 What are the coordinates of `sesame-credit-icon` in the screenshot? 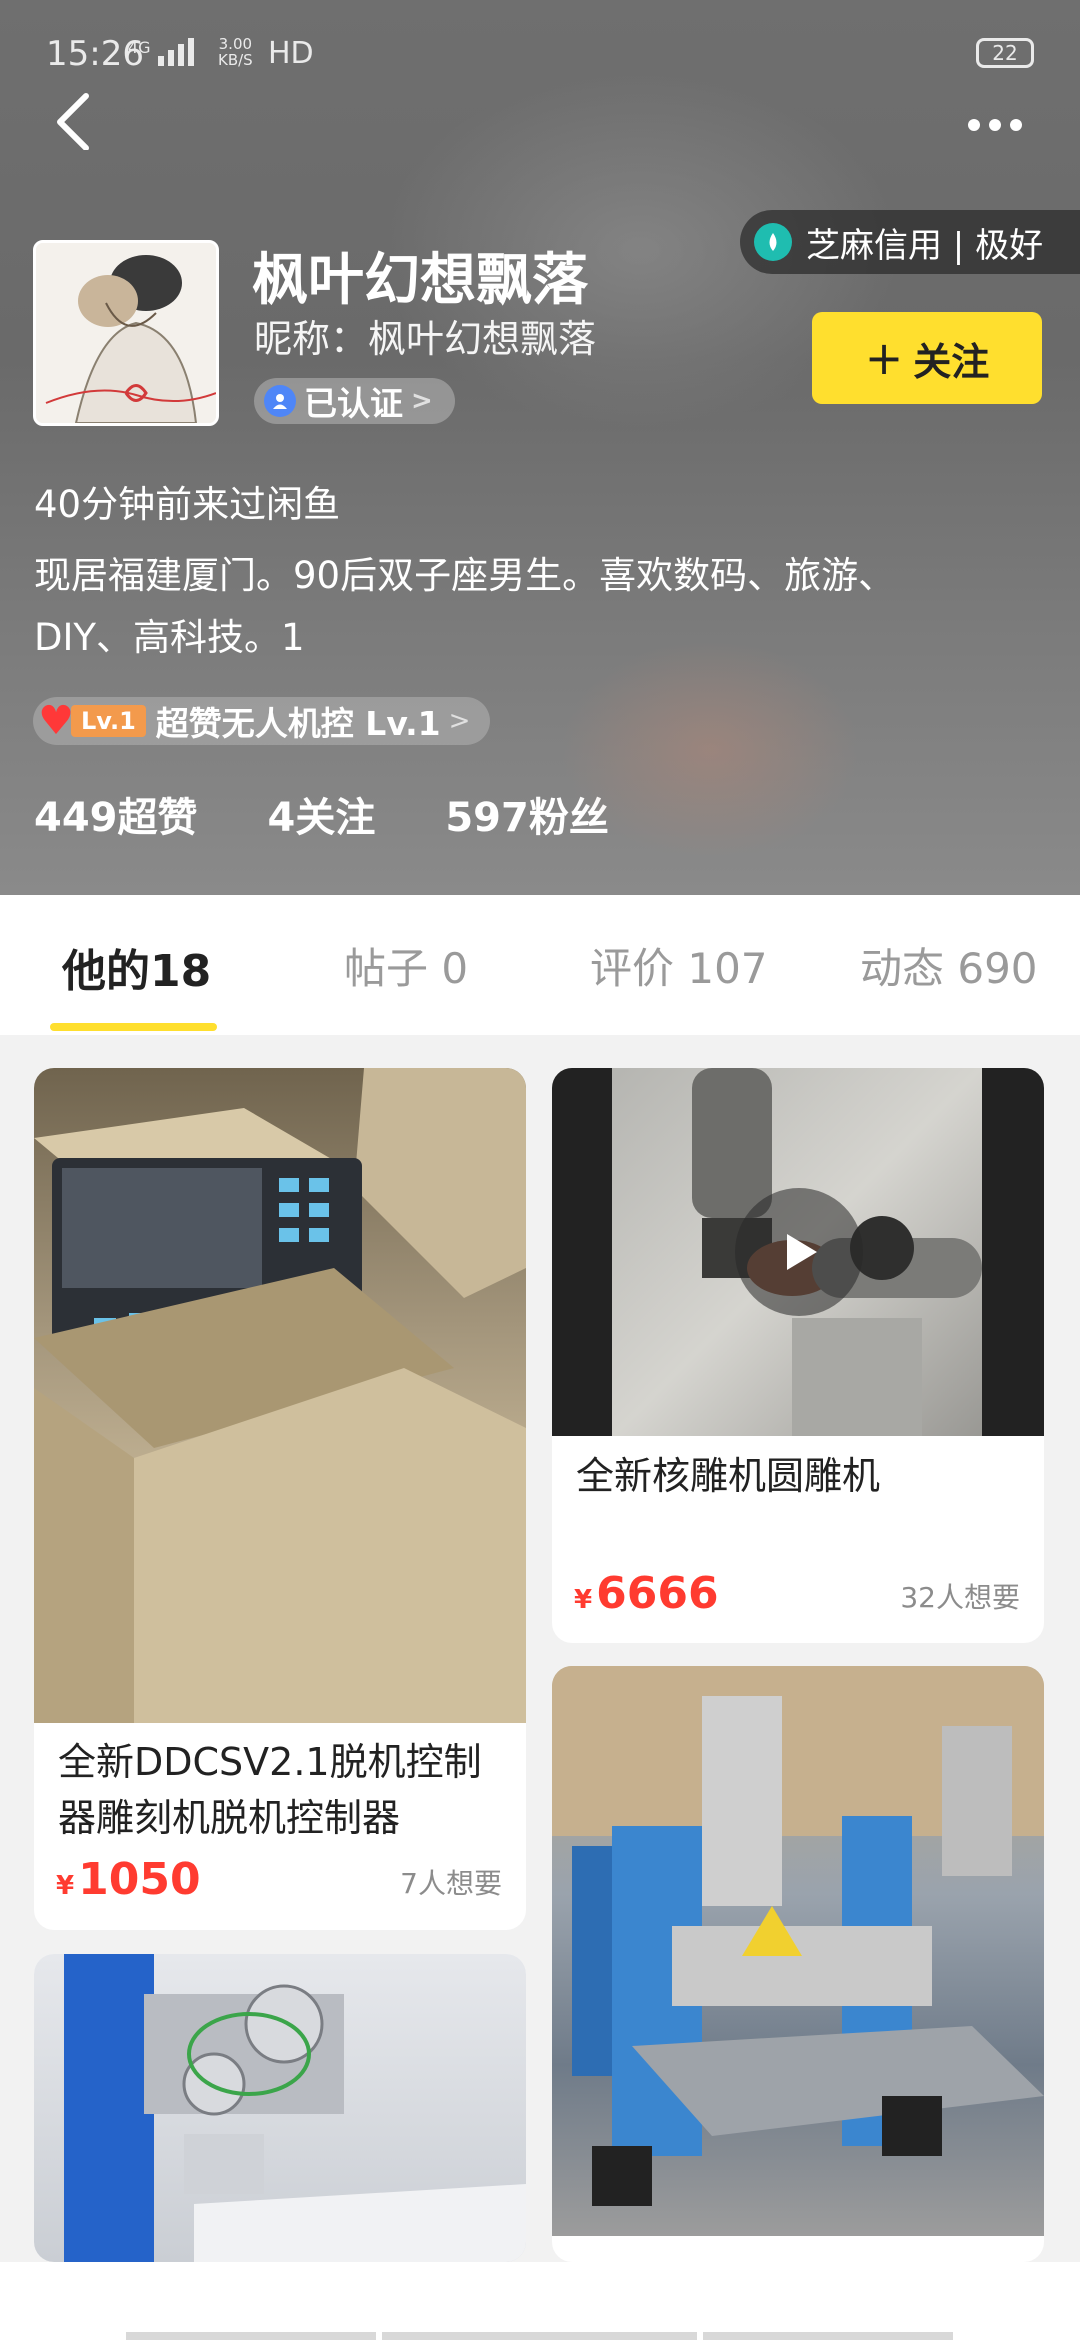 It's located at (773, 242).